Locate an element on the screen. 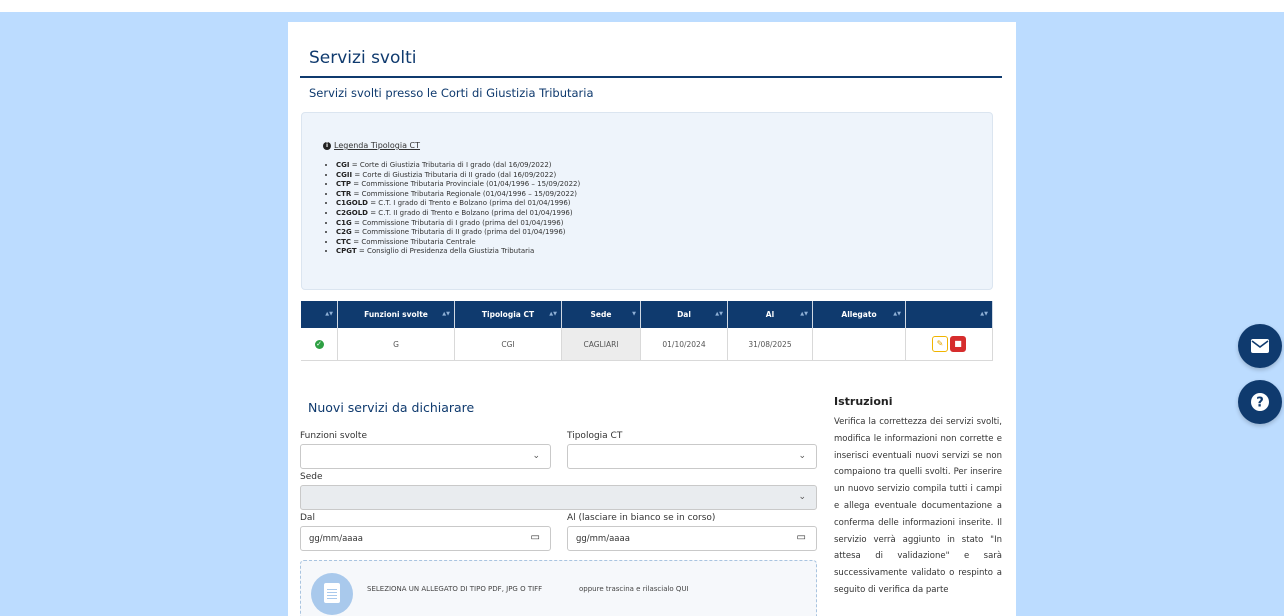 Image resolution: width=1284 pixels, height=616 pixels. legend-code: CTR is located at coordinates (344, 193).